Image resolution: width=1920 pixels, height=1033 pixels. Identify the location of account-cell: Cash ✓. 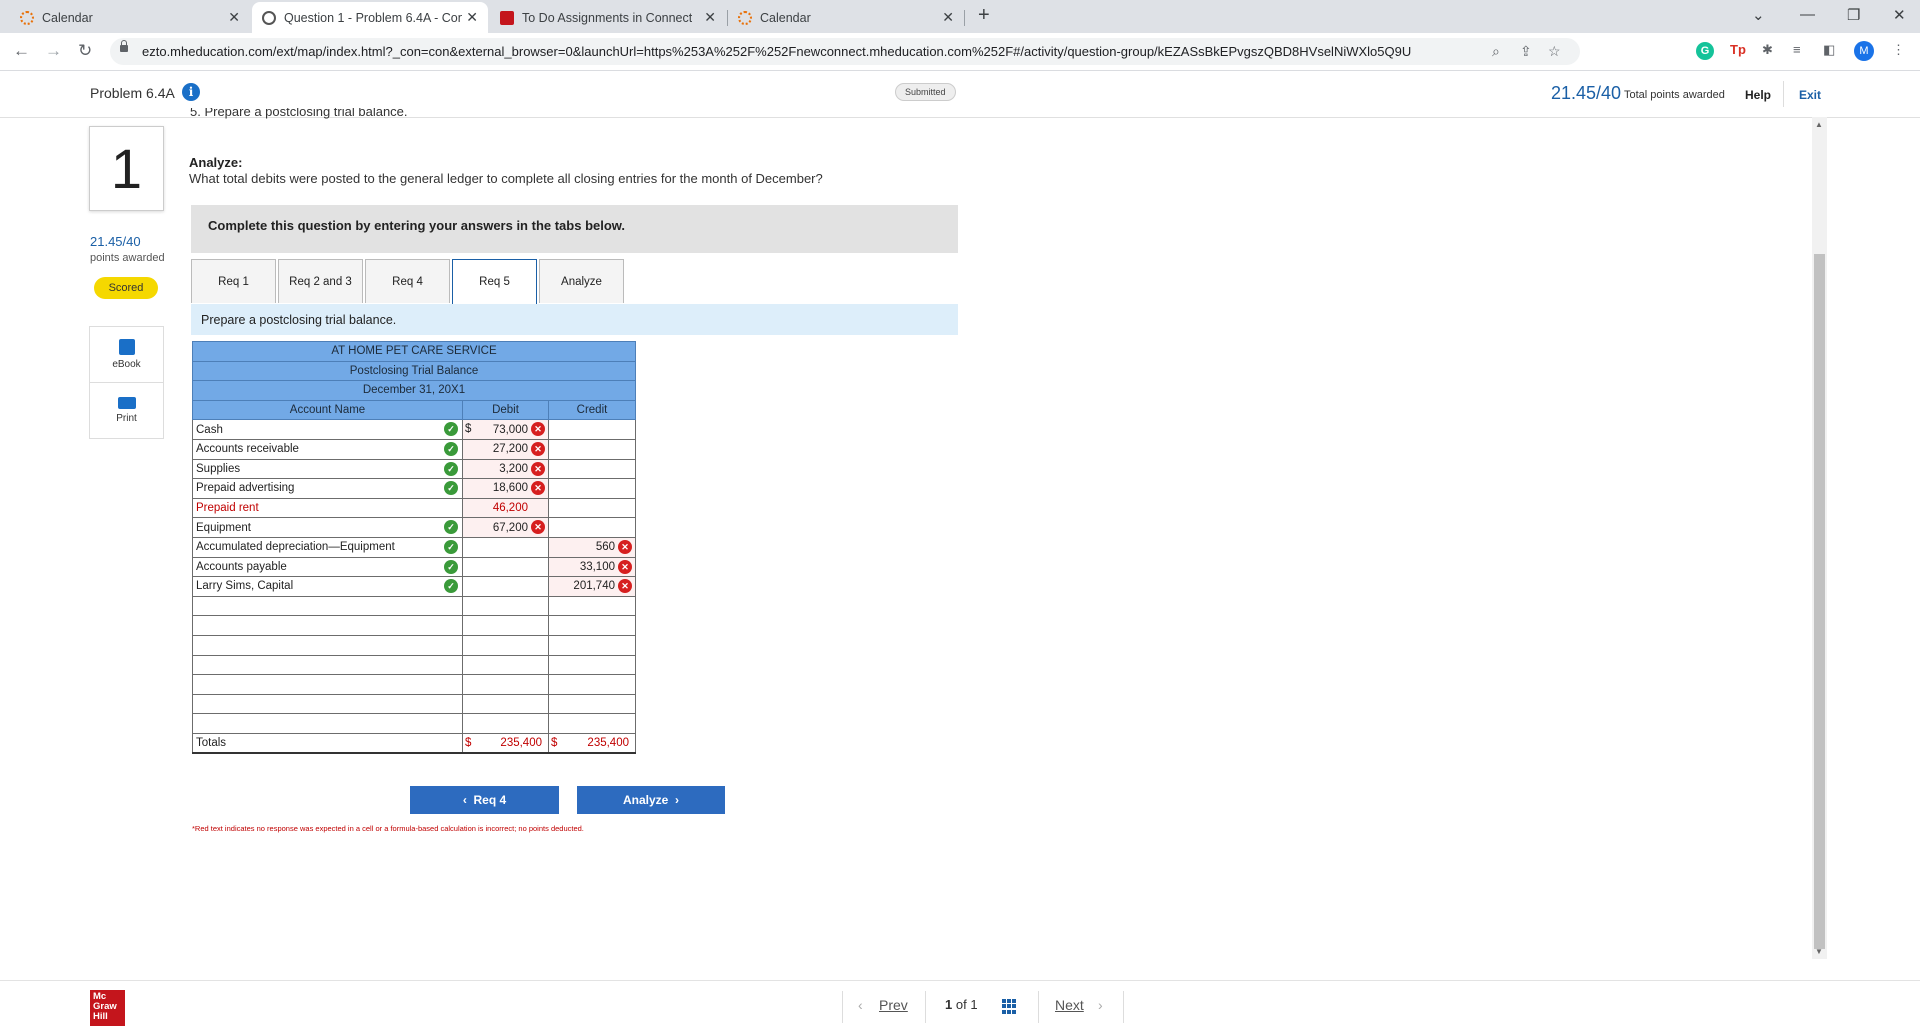
(327, 429).